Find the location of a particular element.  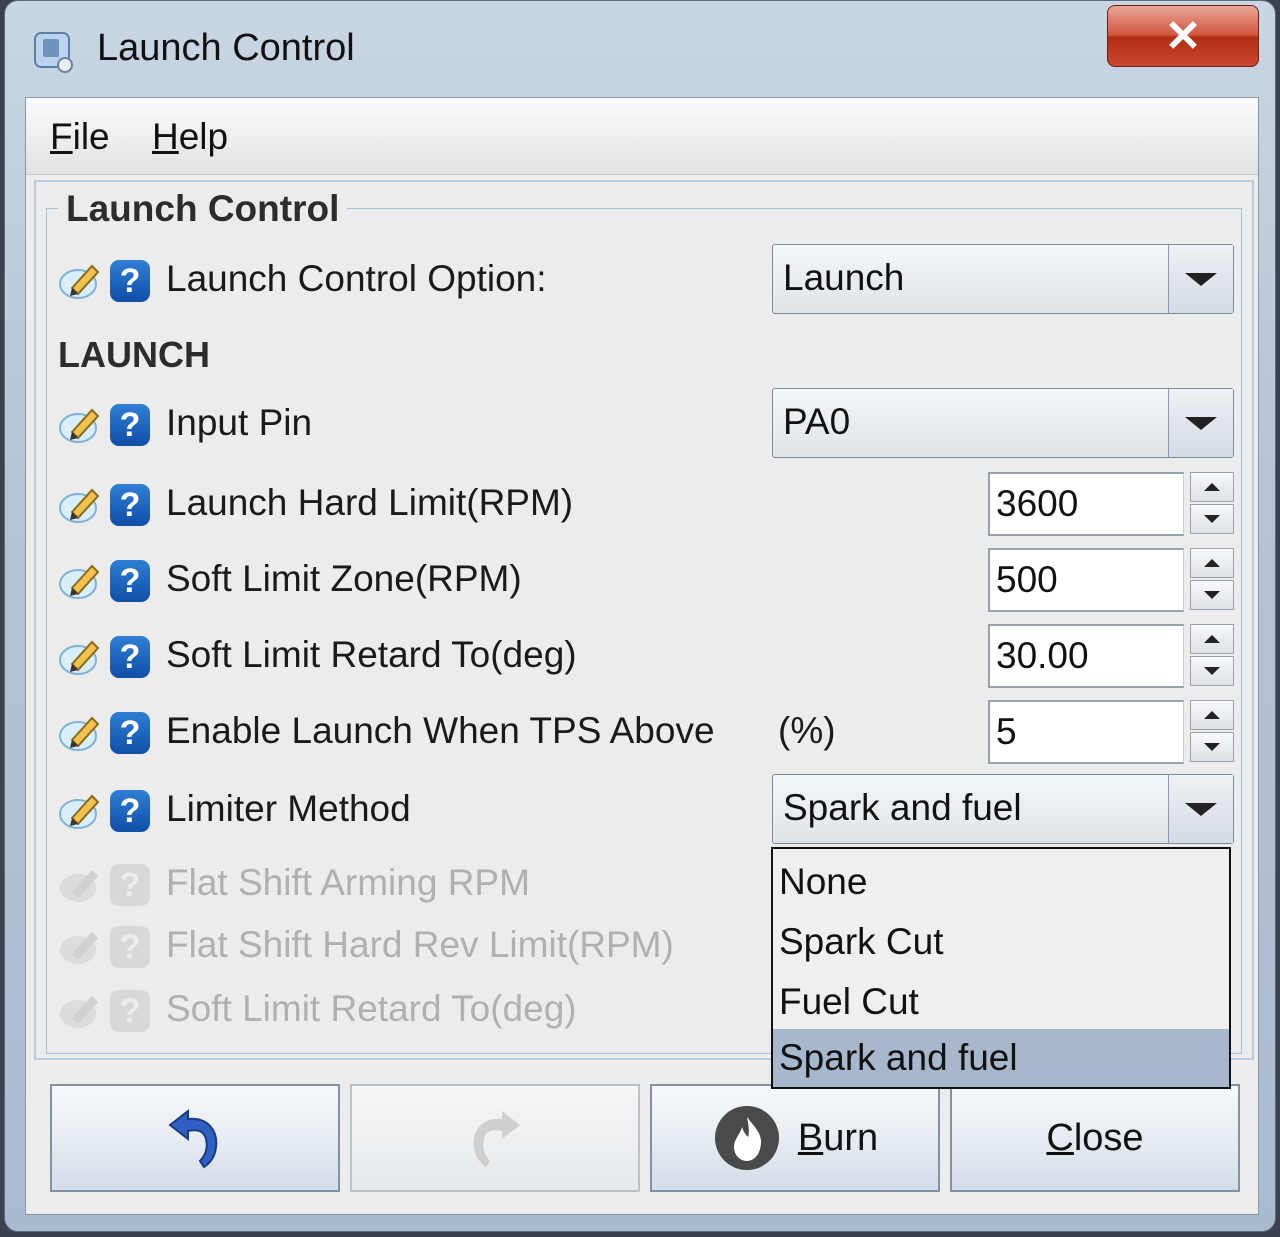

menu-help: Help is located at coordinates (190, 137).